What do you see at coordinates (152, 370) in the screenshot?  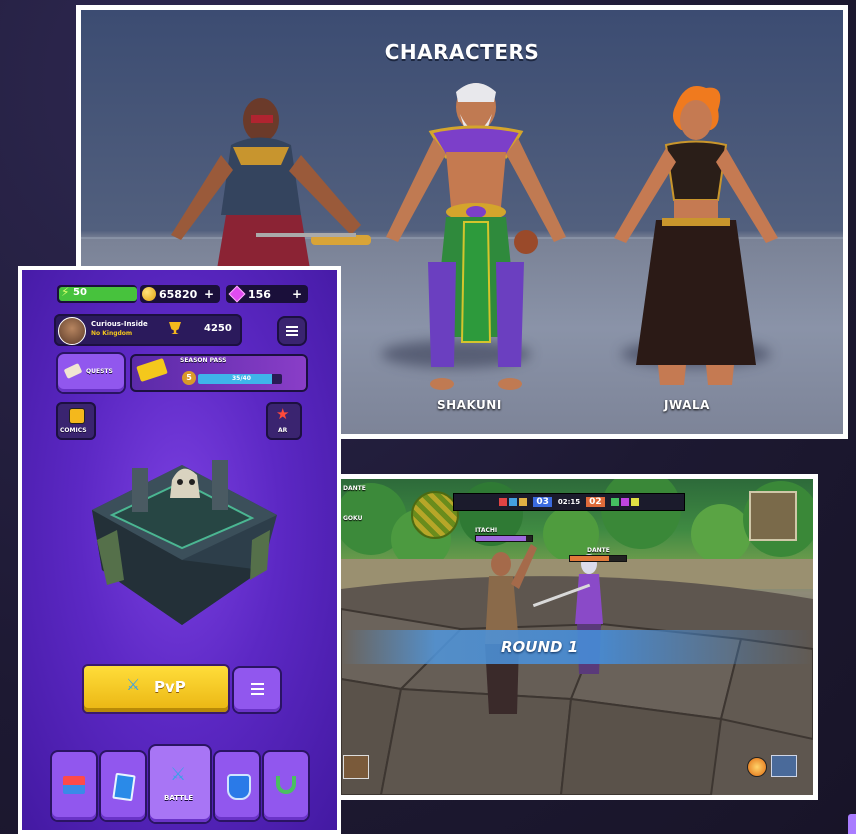 I see `ticket-icon` at bounding box center [152, 370].